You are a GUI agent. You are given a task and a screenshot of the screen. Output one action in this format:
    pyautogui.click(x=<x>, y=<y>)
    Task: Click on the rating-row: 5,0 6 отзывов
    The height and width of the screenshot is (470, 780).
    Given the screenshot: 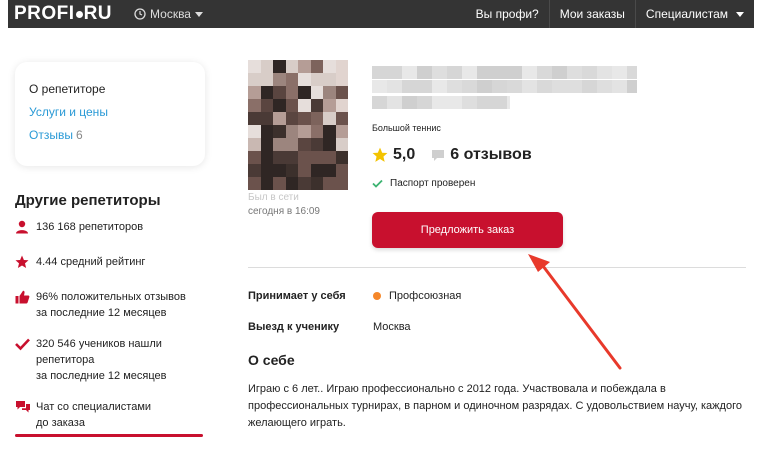 What is the action you would take?
    pyautogui.click(x=452, y=155)
    